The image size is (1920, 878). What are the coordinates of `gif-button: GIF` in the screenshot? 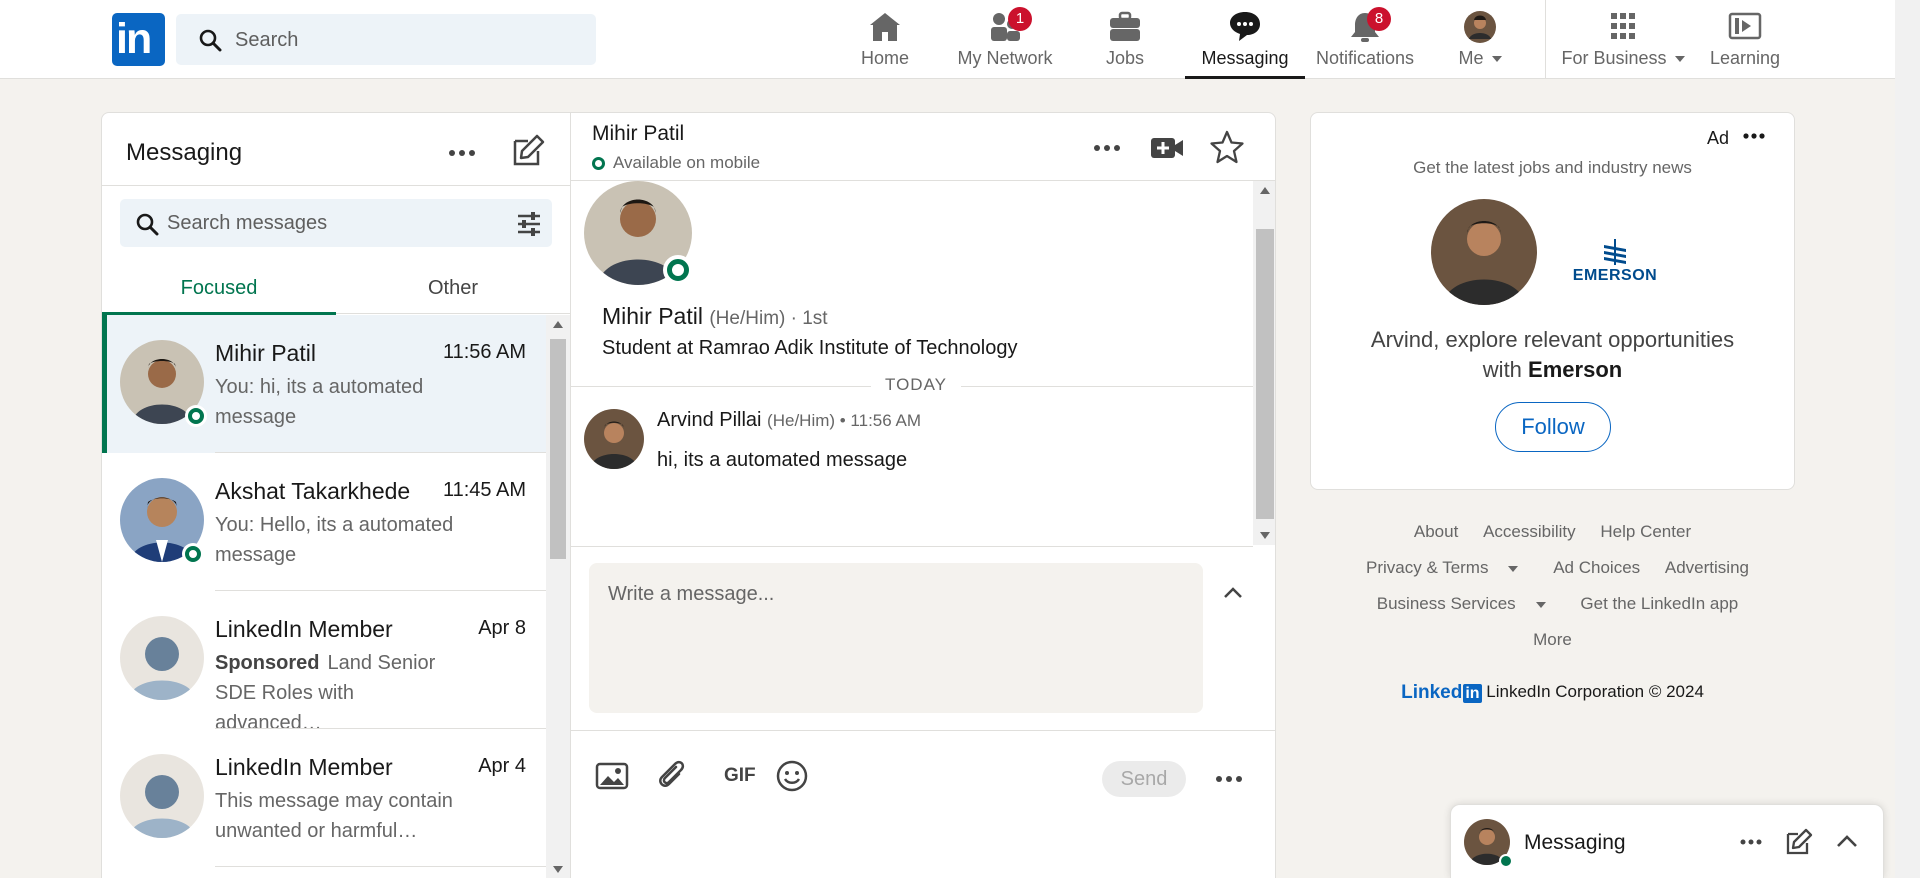 It's located at (740, 776).